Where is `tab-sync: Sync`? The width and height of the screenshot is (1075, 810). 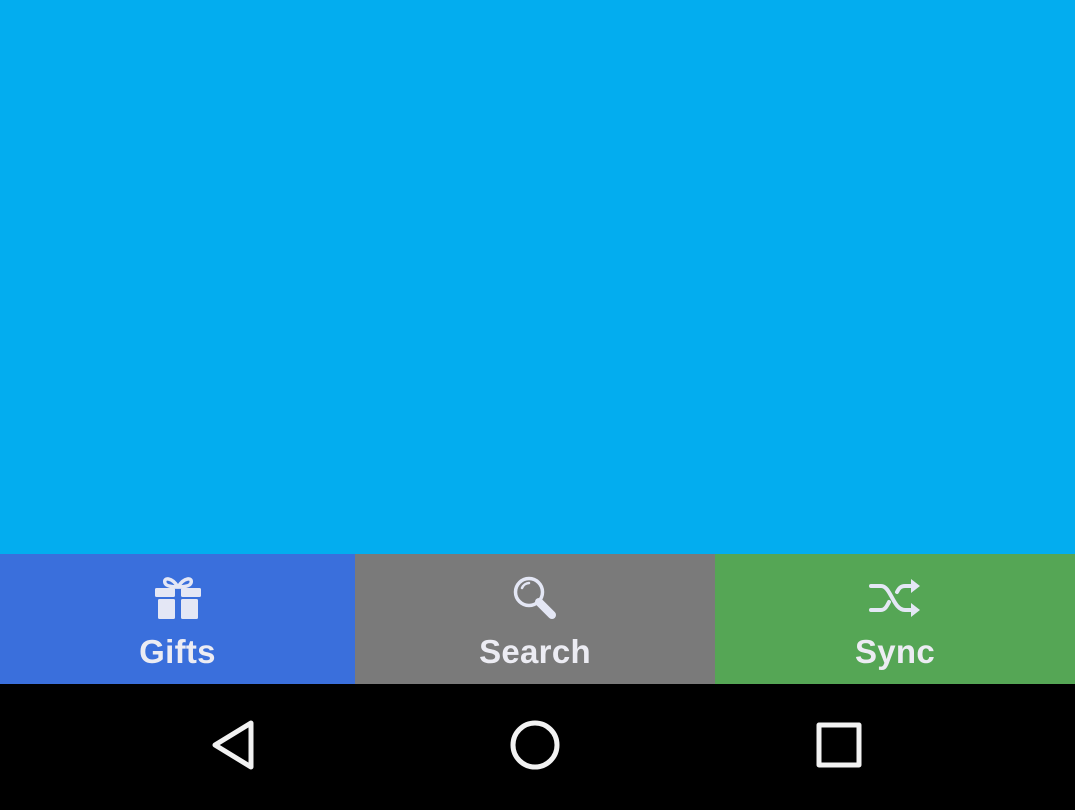
tab-sync: Sync is located at coordinates (895, 619).